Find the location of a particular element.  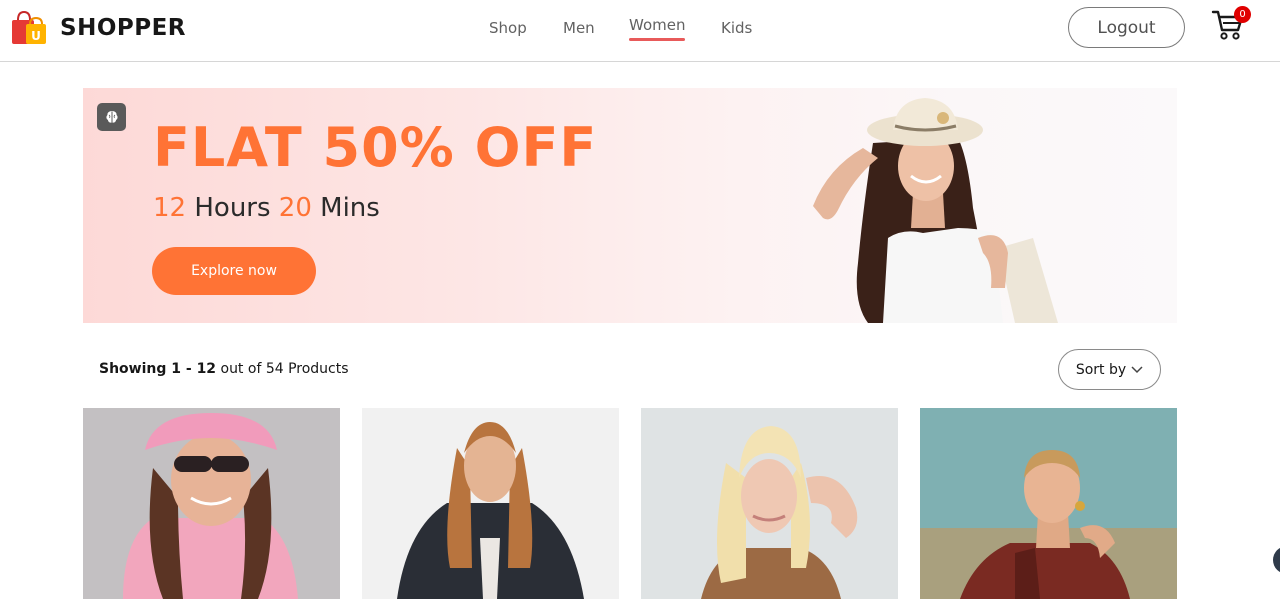

nav-item-label: Kids is located at coordinates (737, 28).